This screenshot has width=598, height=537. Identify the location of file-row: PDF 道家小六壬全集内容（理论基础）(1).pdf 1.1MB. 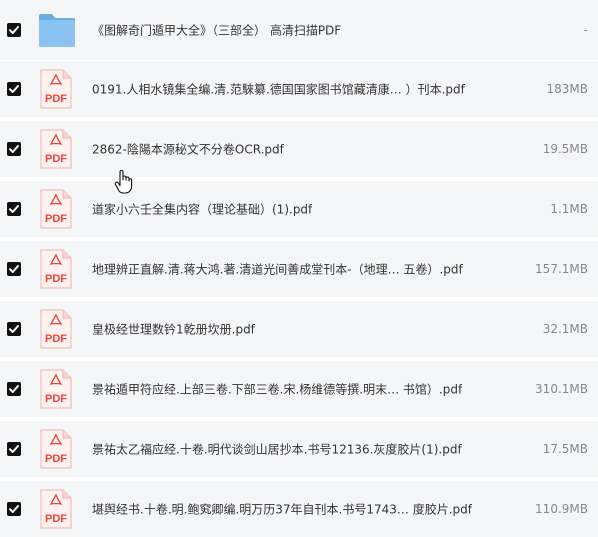
(299, 209).